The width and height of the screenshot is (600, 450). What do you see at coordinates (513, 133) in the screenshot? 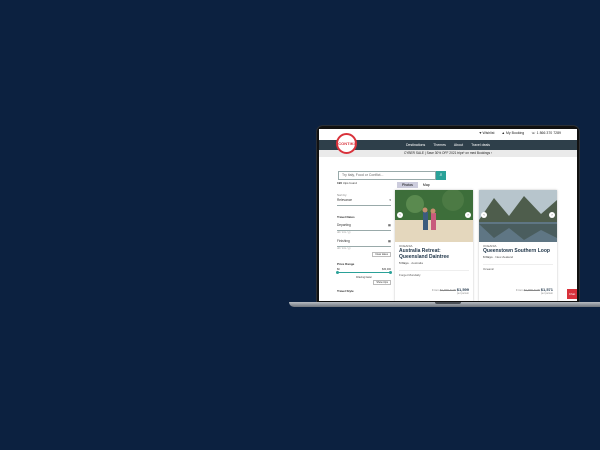
I see `my-booking-link: ▲ My Booking` at bounding box center [513, 133].